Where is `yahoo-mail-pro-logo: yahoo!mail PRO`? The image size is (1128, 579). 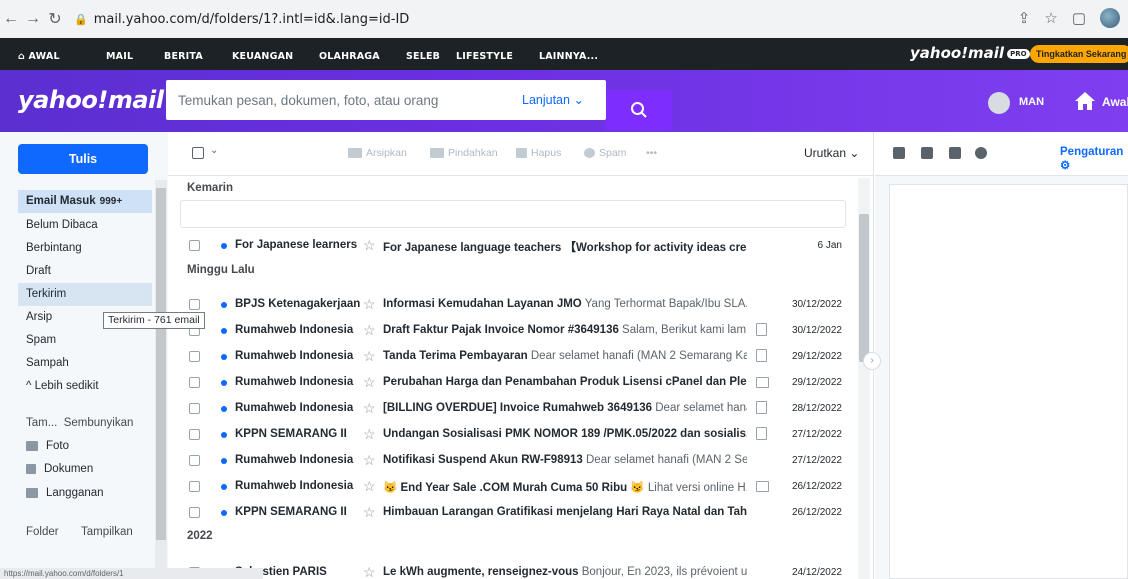
yahoo-mail-pro-logo: yahoo!mail PRO is located at coordinates (970, 53).